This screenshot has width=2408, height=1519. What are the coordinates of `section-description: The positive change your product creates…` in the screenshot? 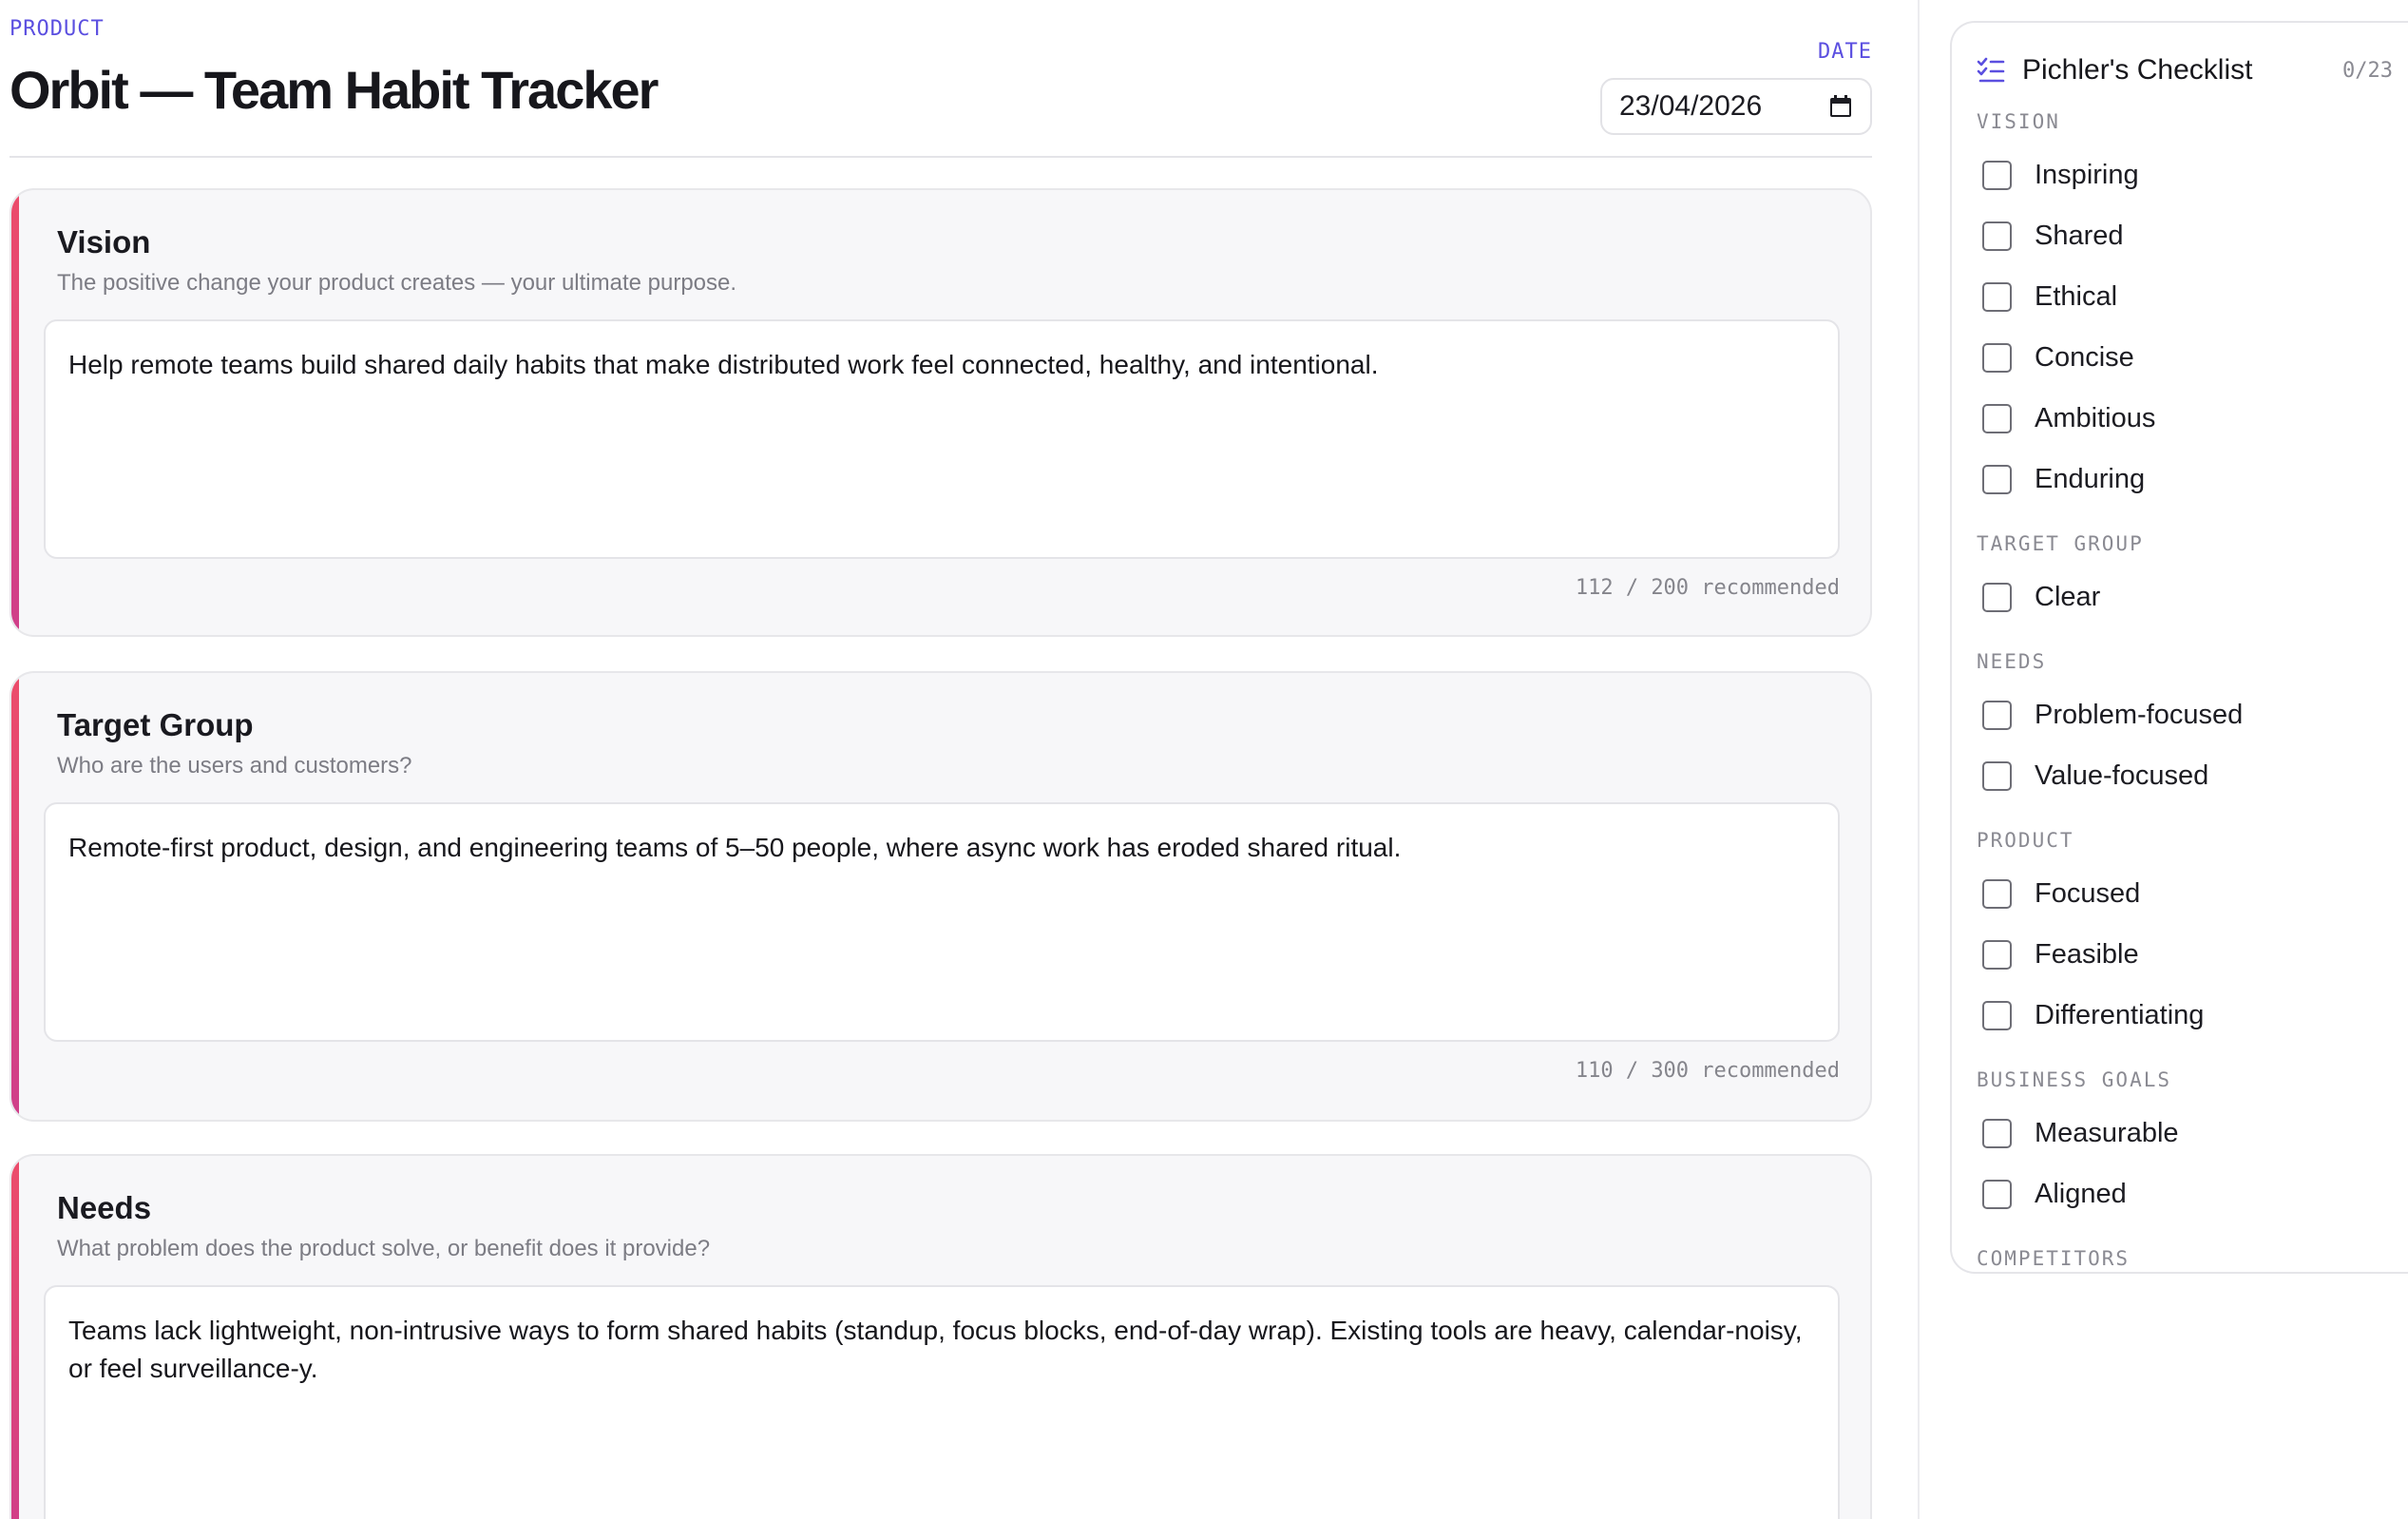 It's located at (397, 283).